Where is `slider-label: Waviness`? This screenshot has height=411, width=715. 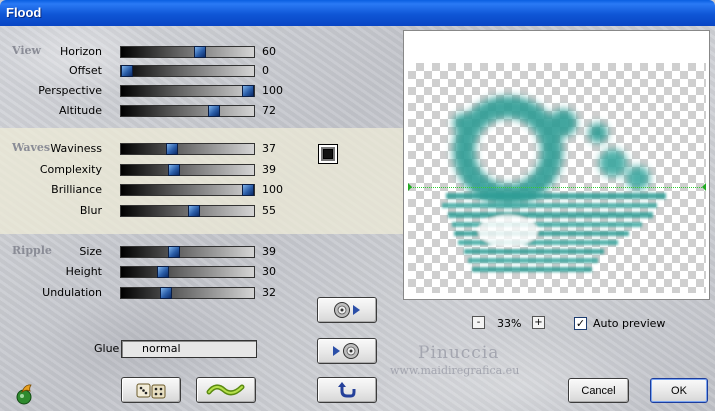
slider-label: Waviness is located at coordinates (76, 148).